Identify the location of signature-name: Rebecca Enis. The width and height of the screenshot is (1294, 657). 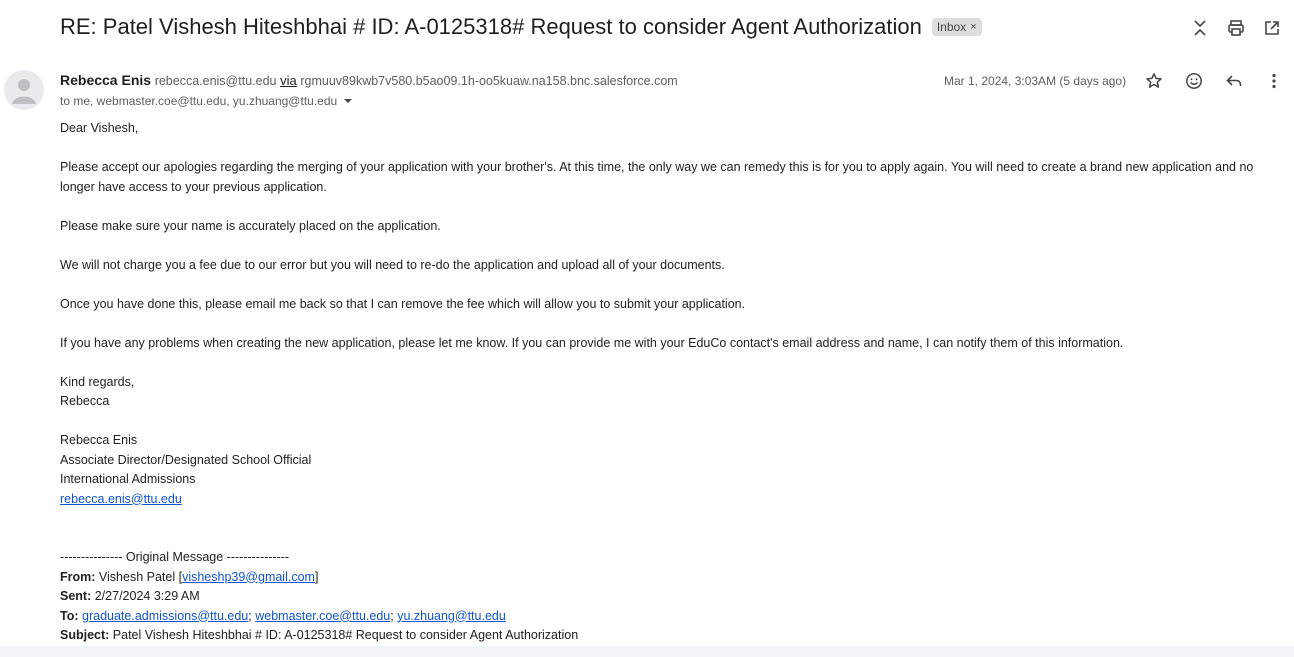
(99, 440).